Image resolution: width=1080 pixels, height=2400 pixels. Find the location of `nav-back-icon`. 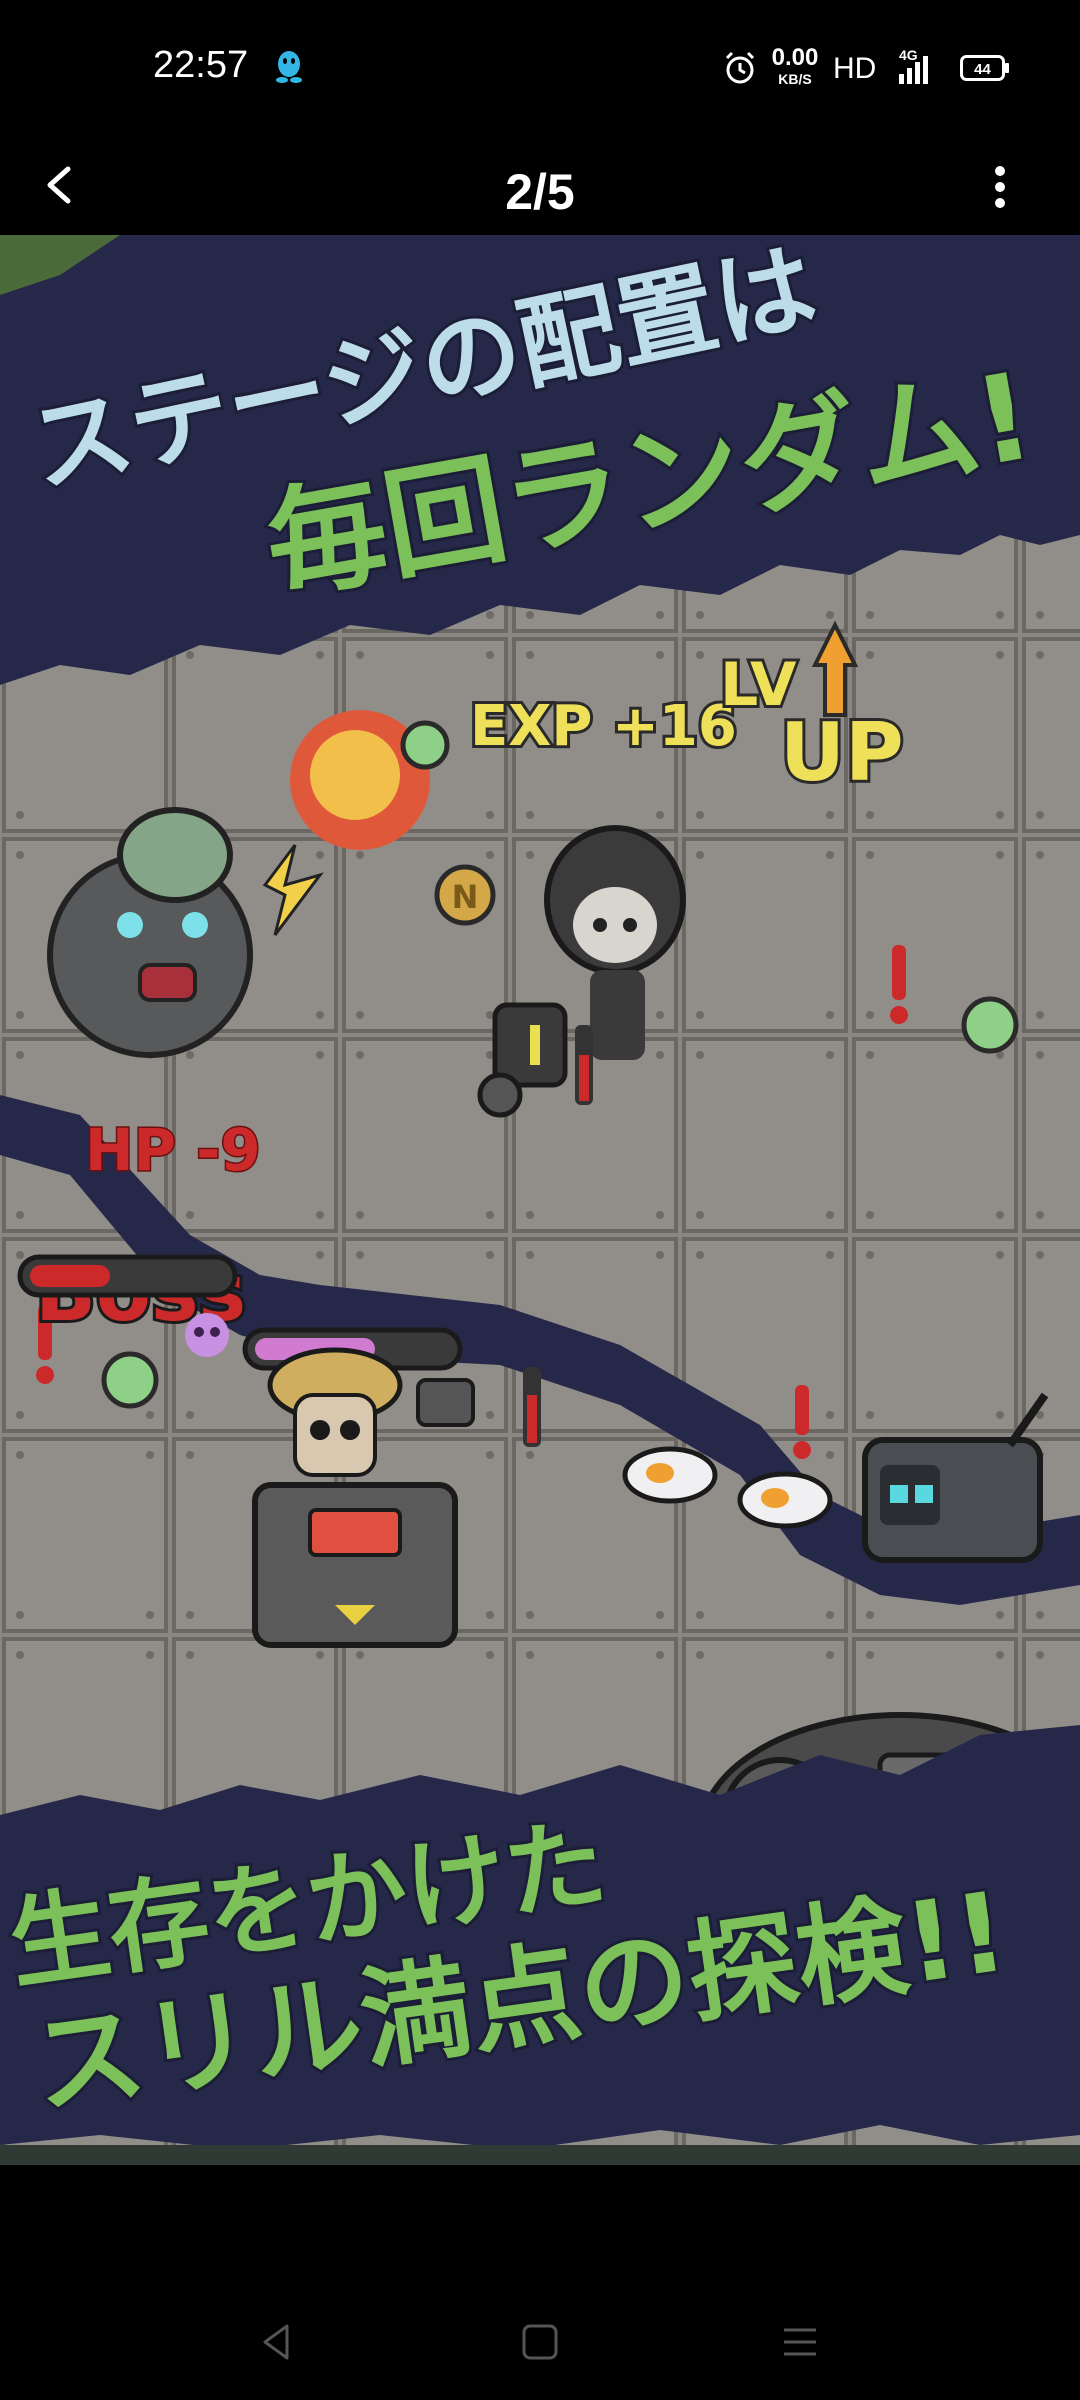

nav-back-icon is located at coordinates (277, 2342).